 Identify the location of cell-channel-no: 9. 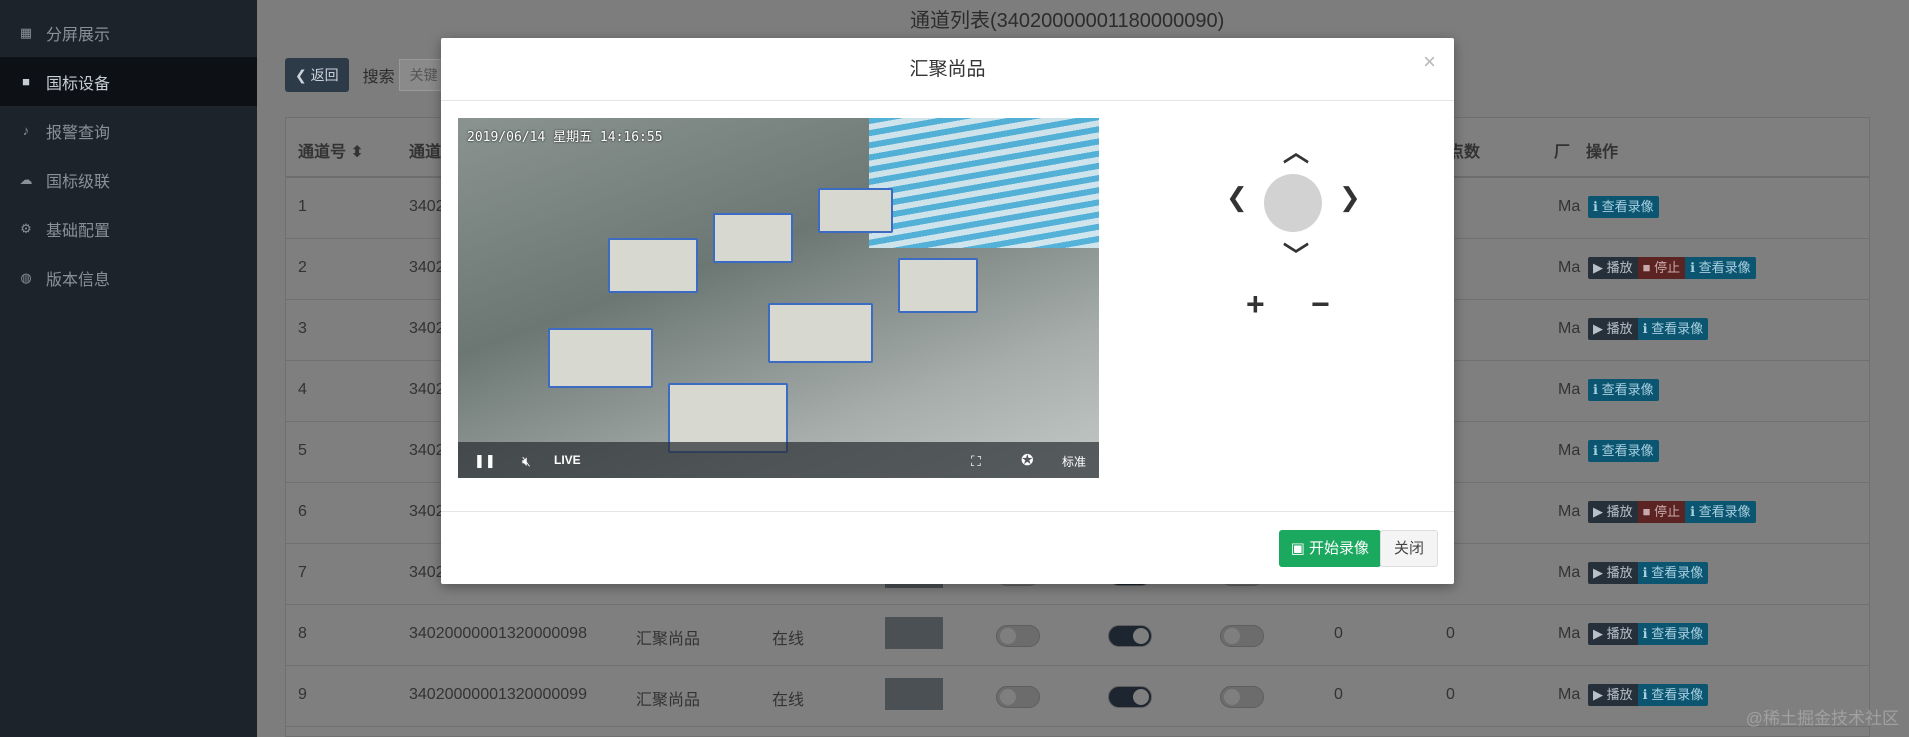
(302, 694).